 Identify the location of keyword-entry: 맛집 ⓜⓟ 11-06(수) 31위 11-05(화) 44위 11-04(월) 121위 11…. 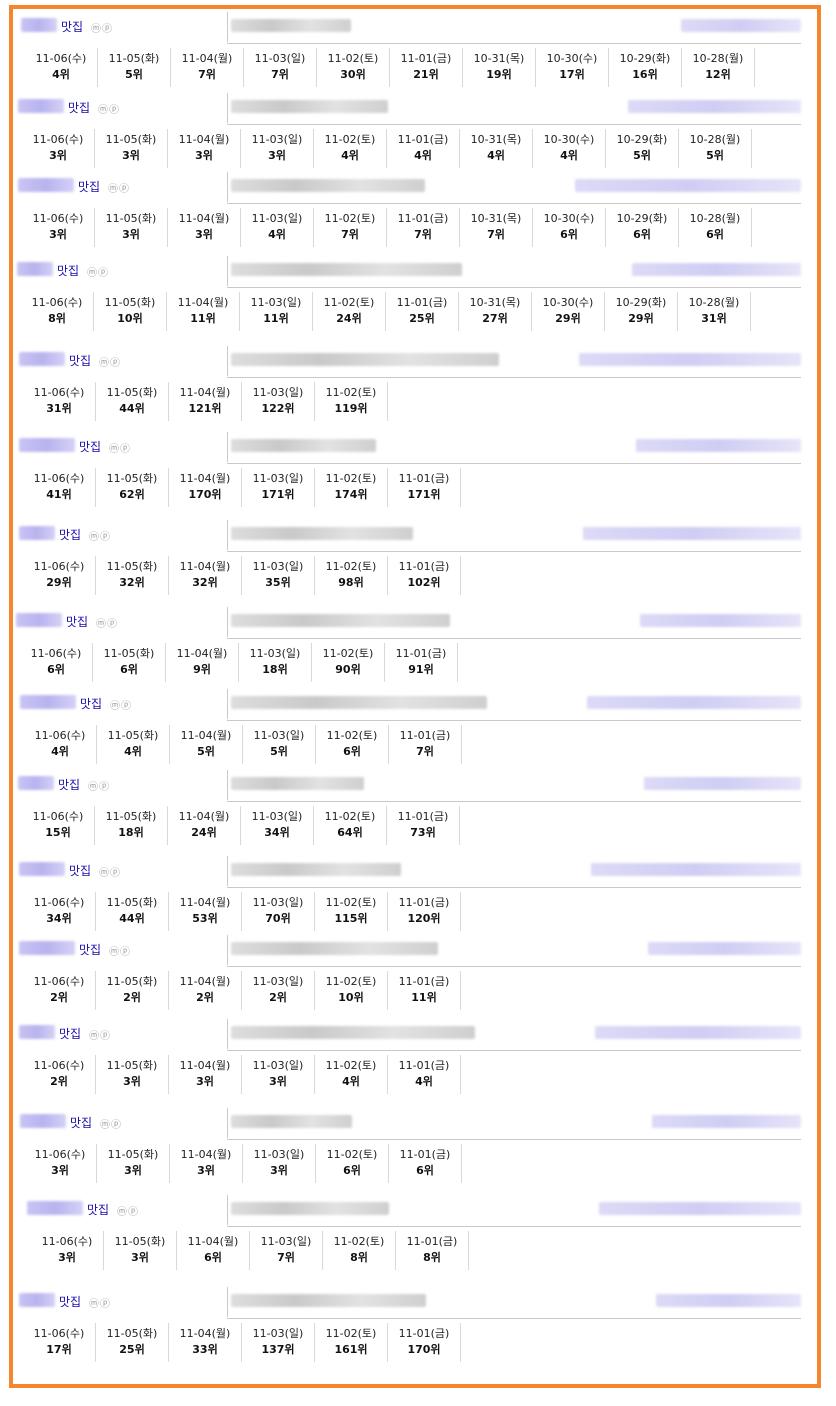
(411, 383).